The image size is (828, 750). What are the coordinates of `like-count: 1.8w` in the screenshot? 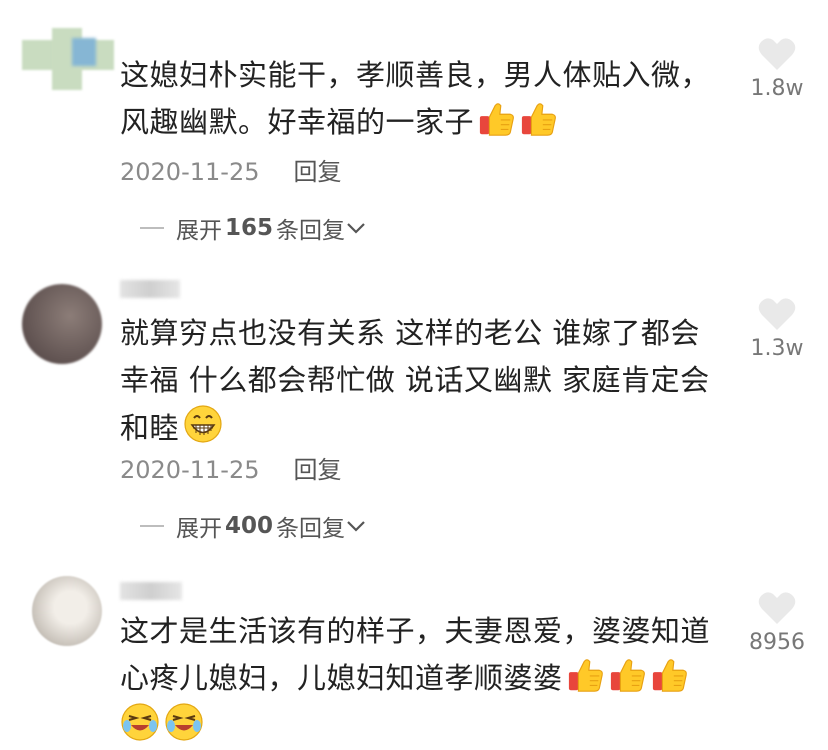 It's located at (777, 88).